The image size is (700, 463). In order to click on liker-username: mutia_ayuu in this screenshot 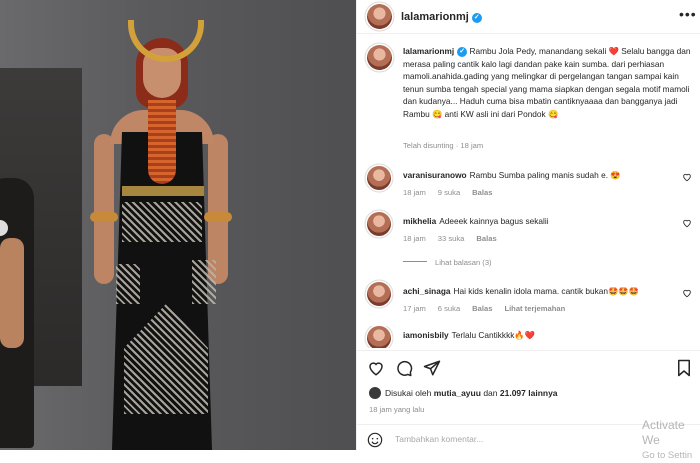, I will do `click(457, 393)`.